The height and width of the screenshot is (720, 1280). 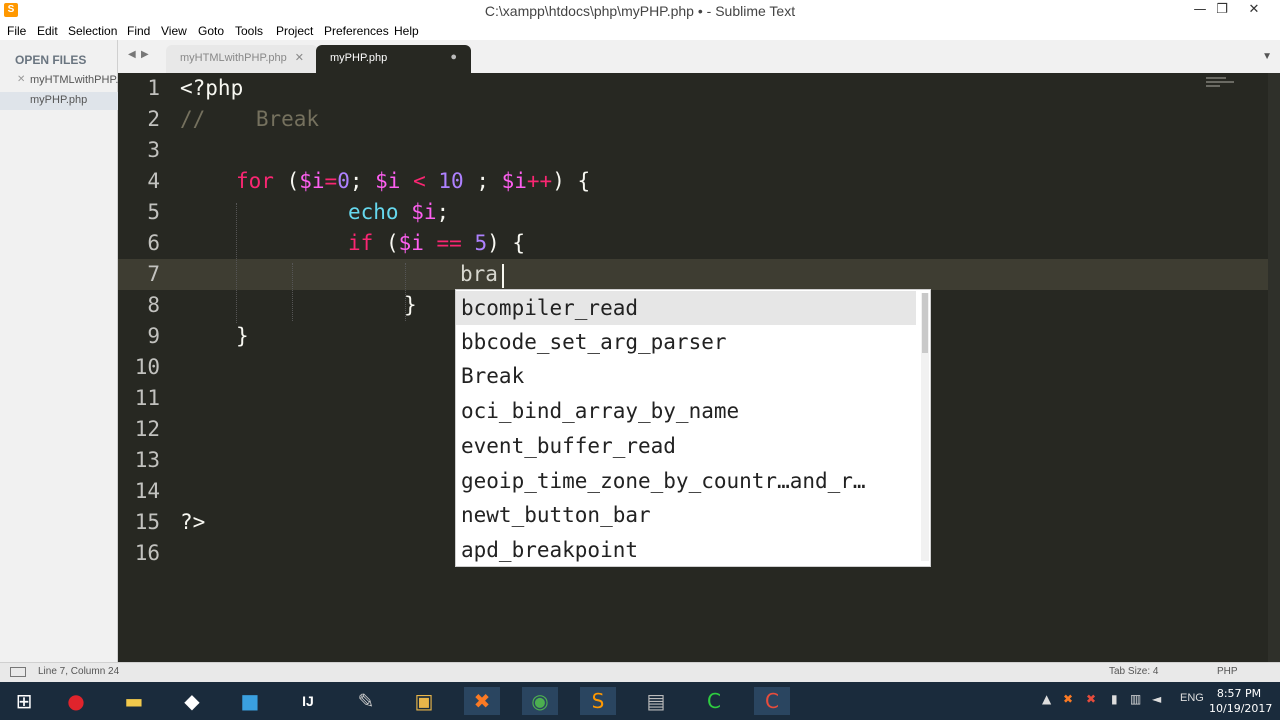 What do you see at coordinates (772, 701) in the screenshot?
I see `camtasia-recorder-icon: C` at bounding box center [772, 701].